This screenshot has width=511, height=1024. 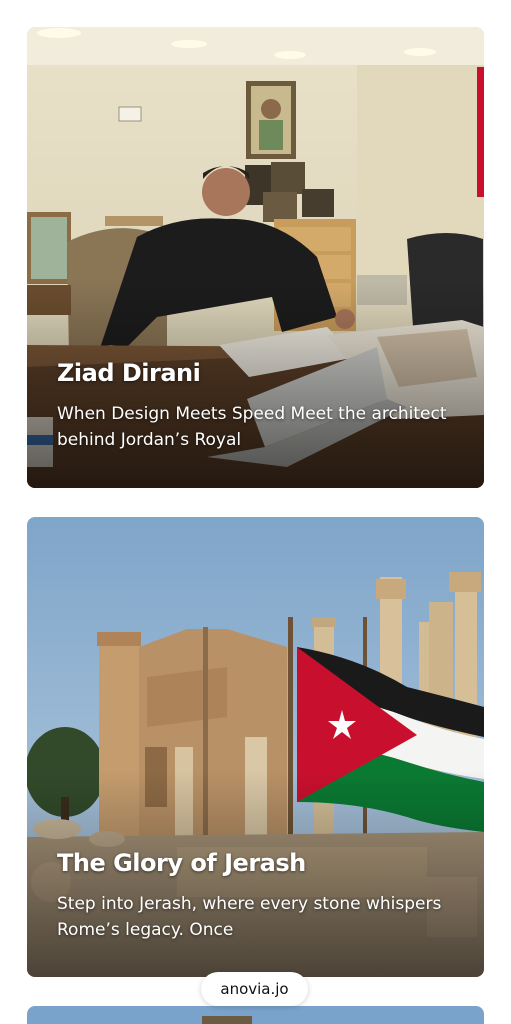 I want to click on article-card-partial, so click(x=255, y=1015).